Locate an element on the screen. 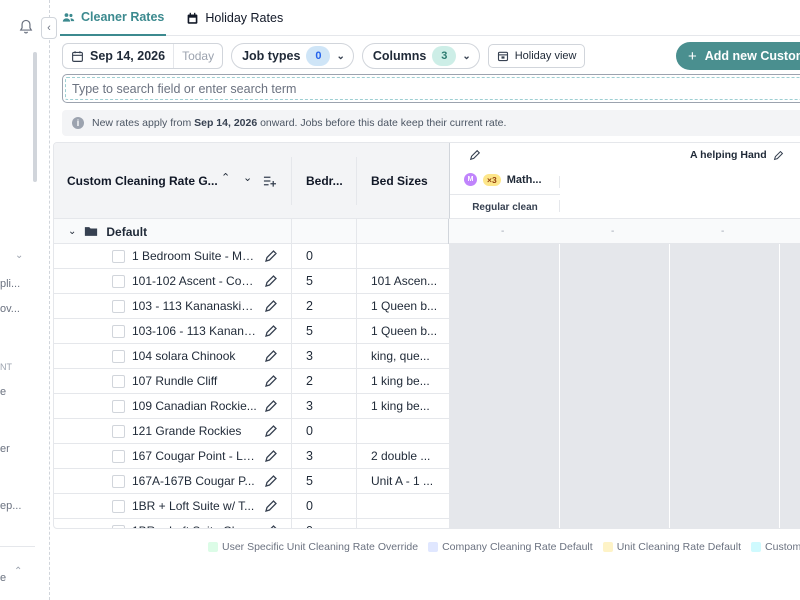 This screenshot has width=800, height=600. sort-up-icon: ⌃ is located at coordinates (225, 177).